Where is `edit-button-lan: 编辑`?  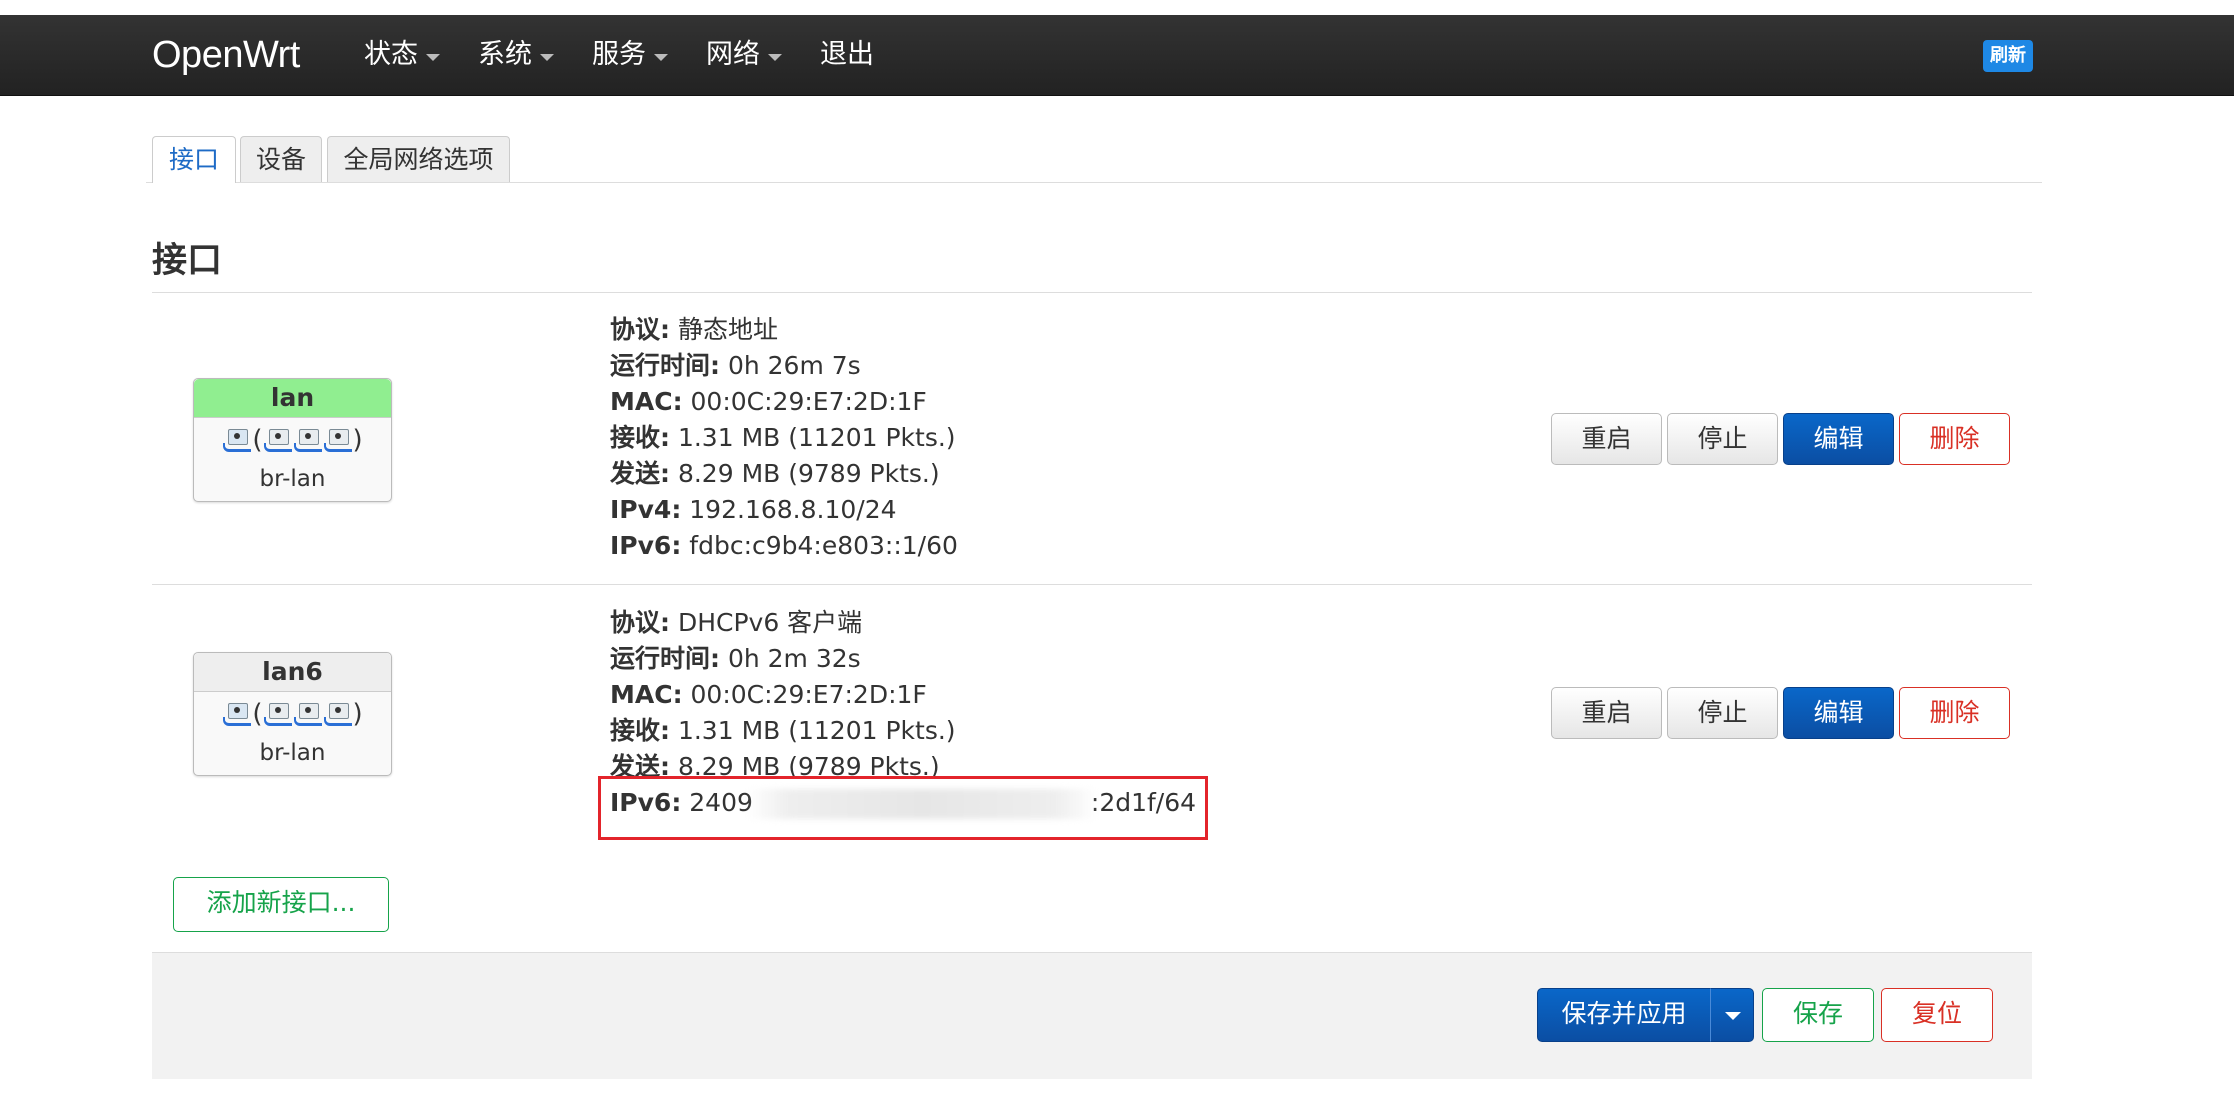
edit-button-lan: 编辑 is located at coordinates (1838, 439).